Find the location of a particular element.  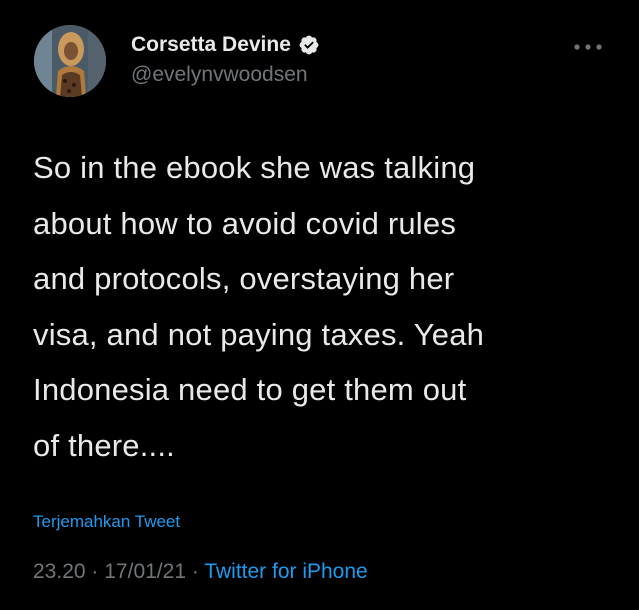

display-name-text: Corsetta Devine is located at coordinates (211, 44).